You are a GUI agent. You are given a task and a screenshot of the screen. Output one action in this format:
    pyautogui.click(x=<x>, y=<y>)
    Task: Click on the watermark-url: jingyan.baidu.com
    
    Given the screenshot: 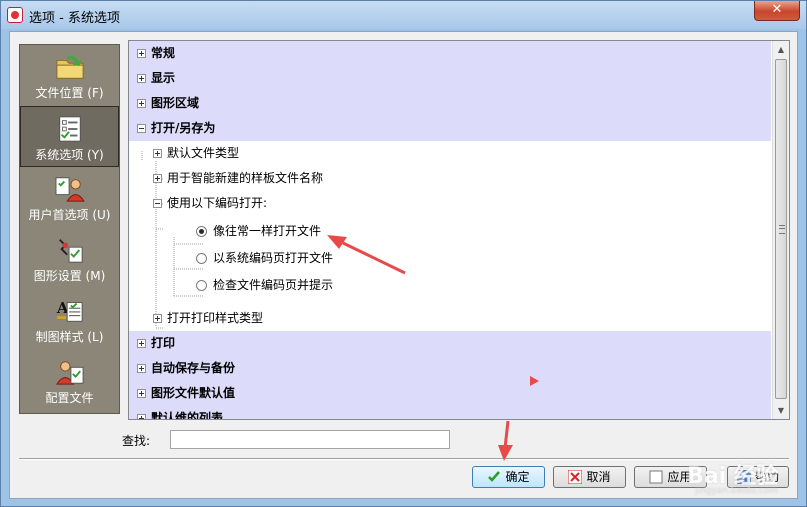 What is the action you would take?
    pyautogui.click(x=736, y=491)
    